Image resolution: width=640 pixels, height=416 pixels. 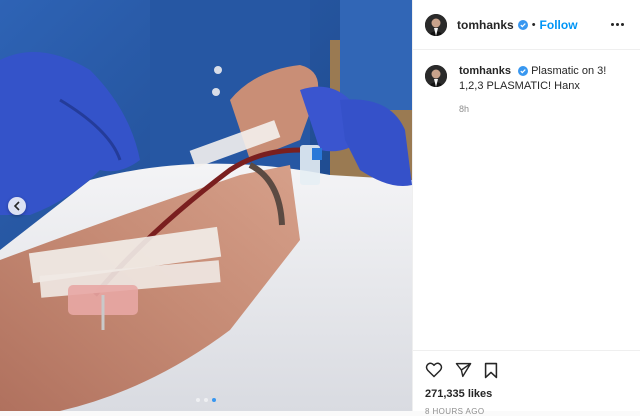 I want to click on post-timestamp: 8 HOURS AGO, so click(x=526, y=411).